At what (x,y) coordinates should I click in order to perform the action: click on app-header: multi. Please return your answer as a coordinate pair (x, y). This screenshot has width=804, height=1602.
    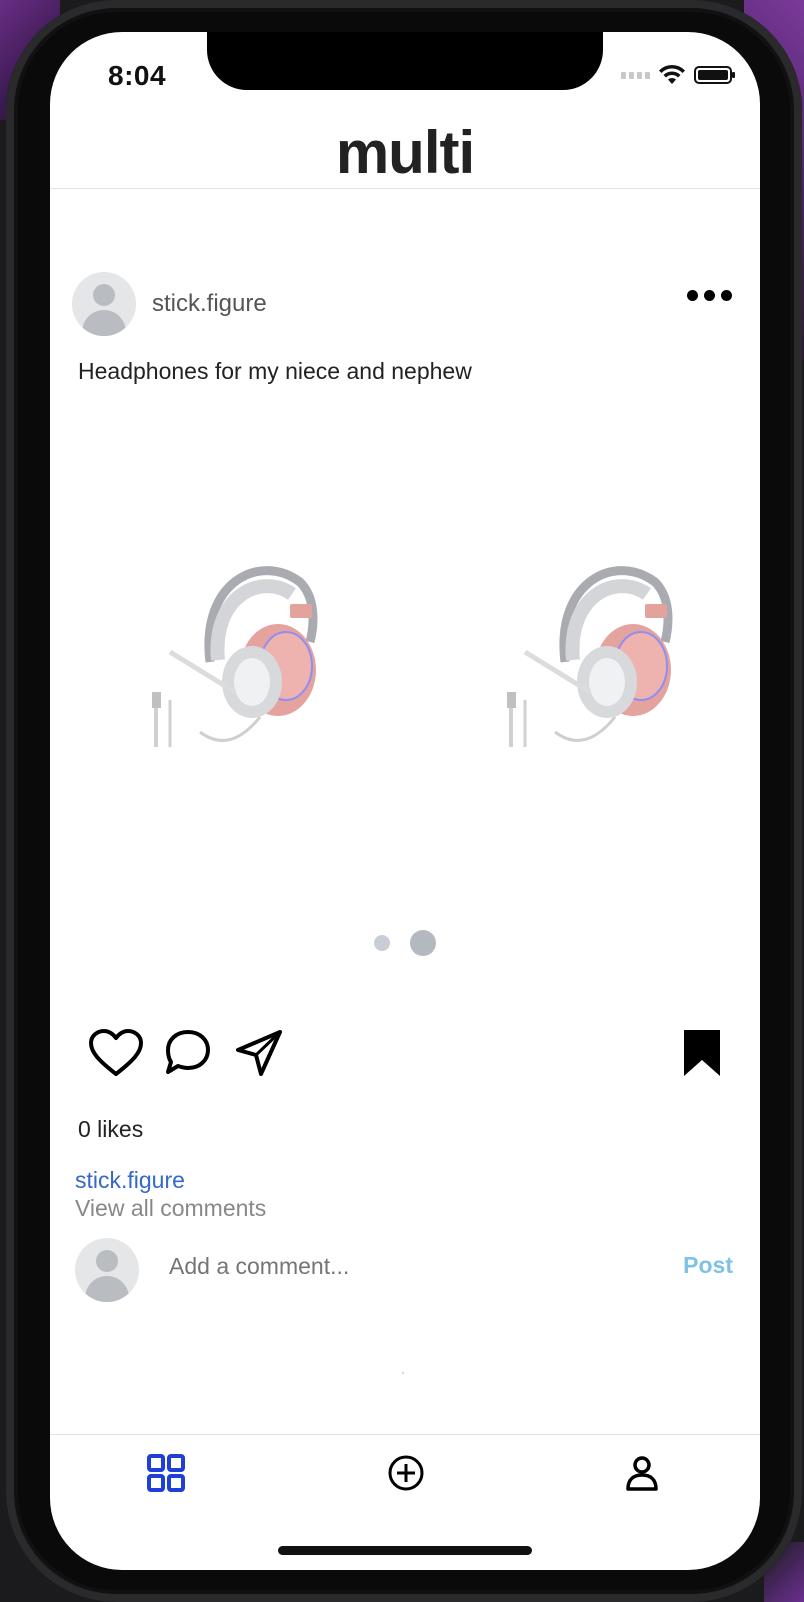
    Looking at the image, I should click on (405, 154).